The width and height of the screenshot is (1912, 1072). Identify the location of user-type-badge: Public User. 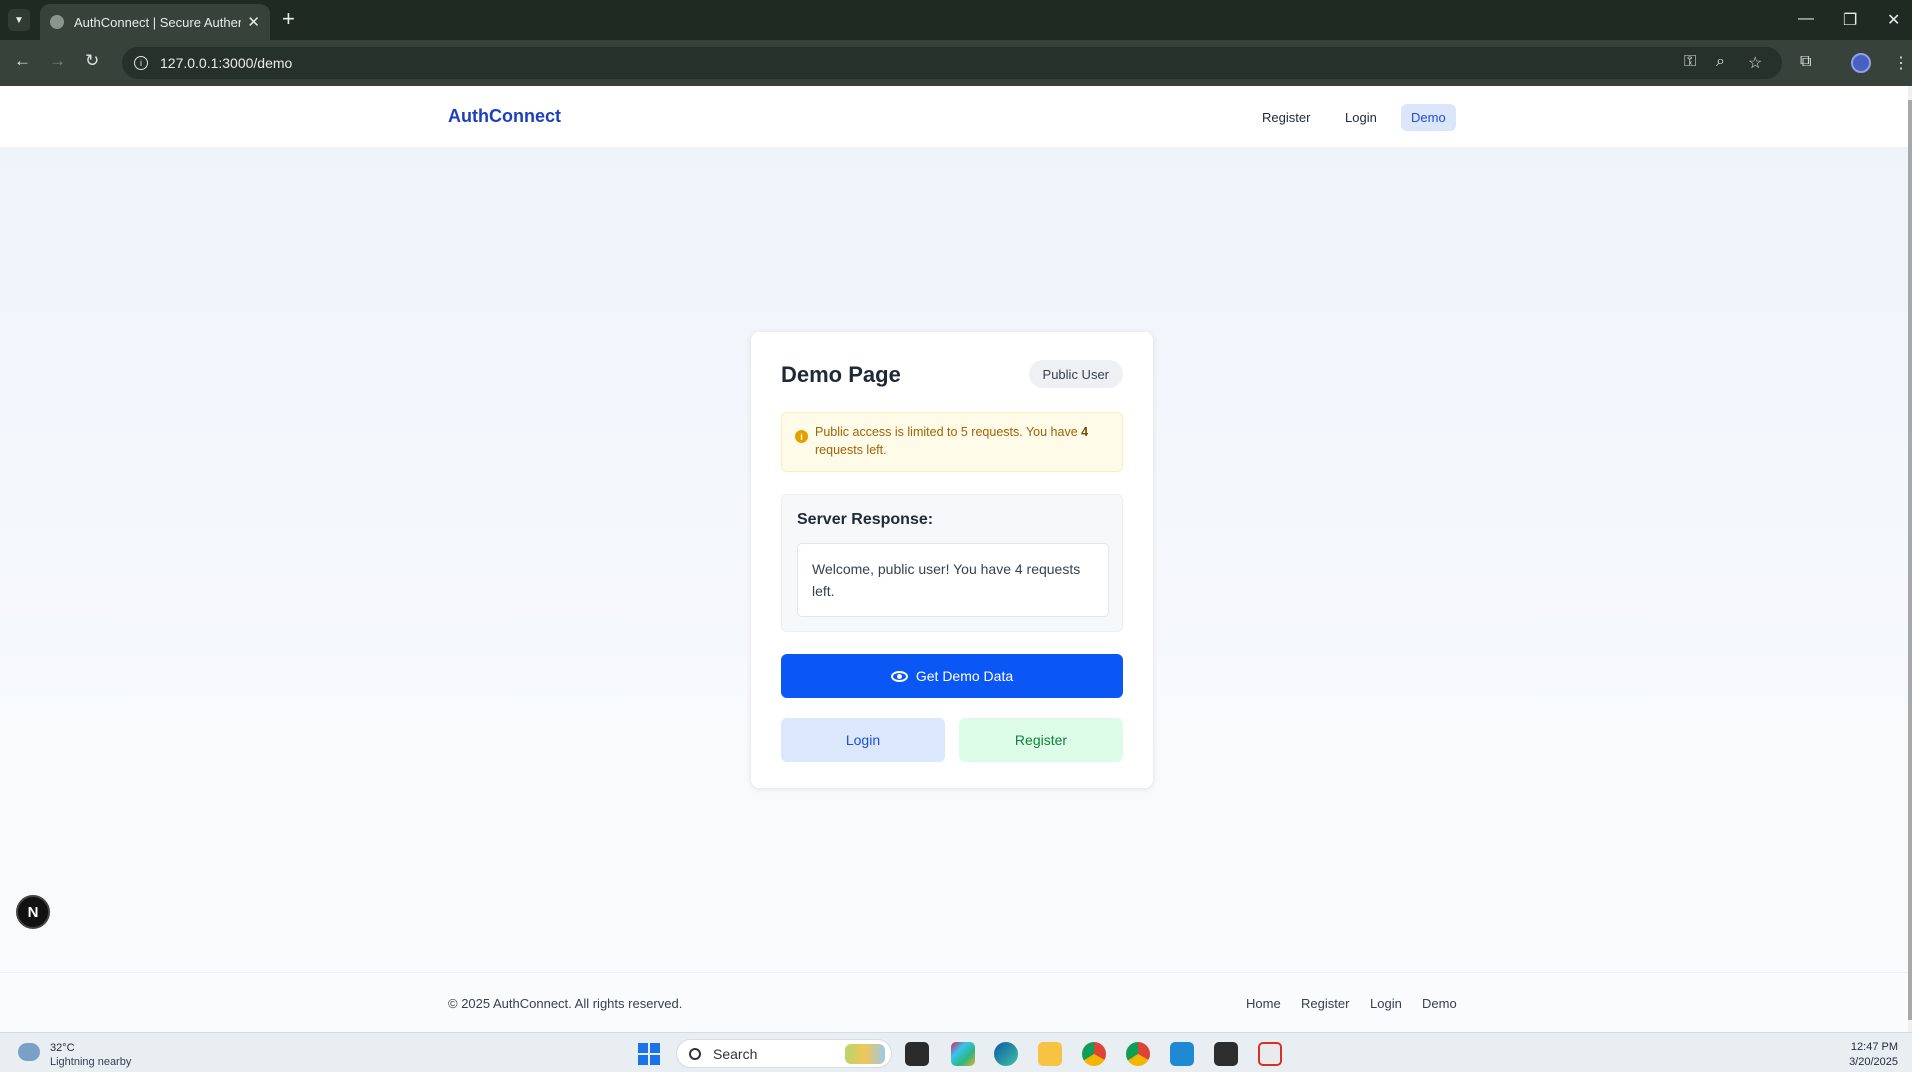
(1075, 374).